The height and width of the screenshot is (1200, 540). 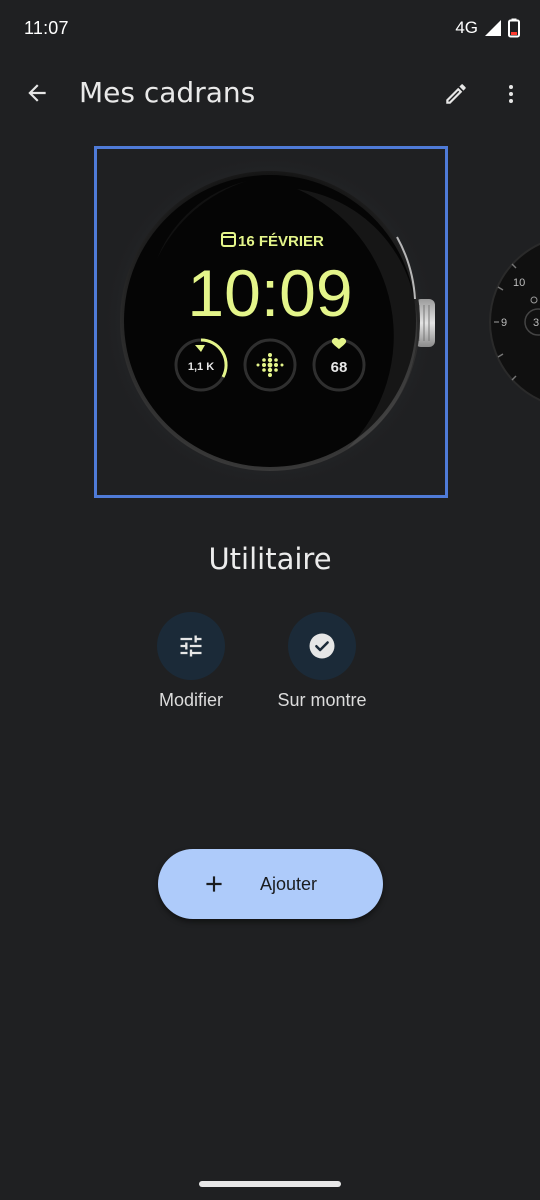 What do you see at coordinates (270, 30) in the screenshot?
I see `status-bar: 11:07 4G` at bounding box center [270, 30].